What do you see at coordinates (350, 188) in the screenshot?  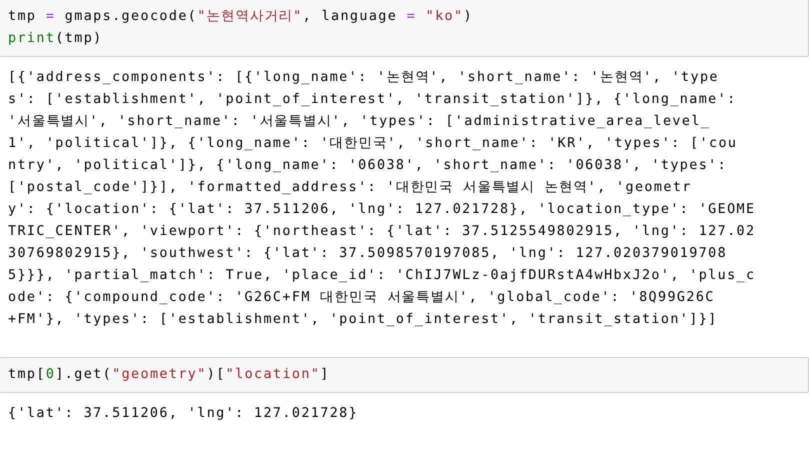 I see `output-line: ['postal_code']}], 'formatted_address': '대한민국 서울특별시 논현역', 'geometr` at bounding box center [350, 188].